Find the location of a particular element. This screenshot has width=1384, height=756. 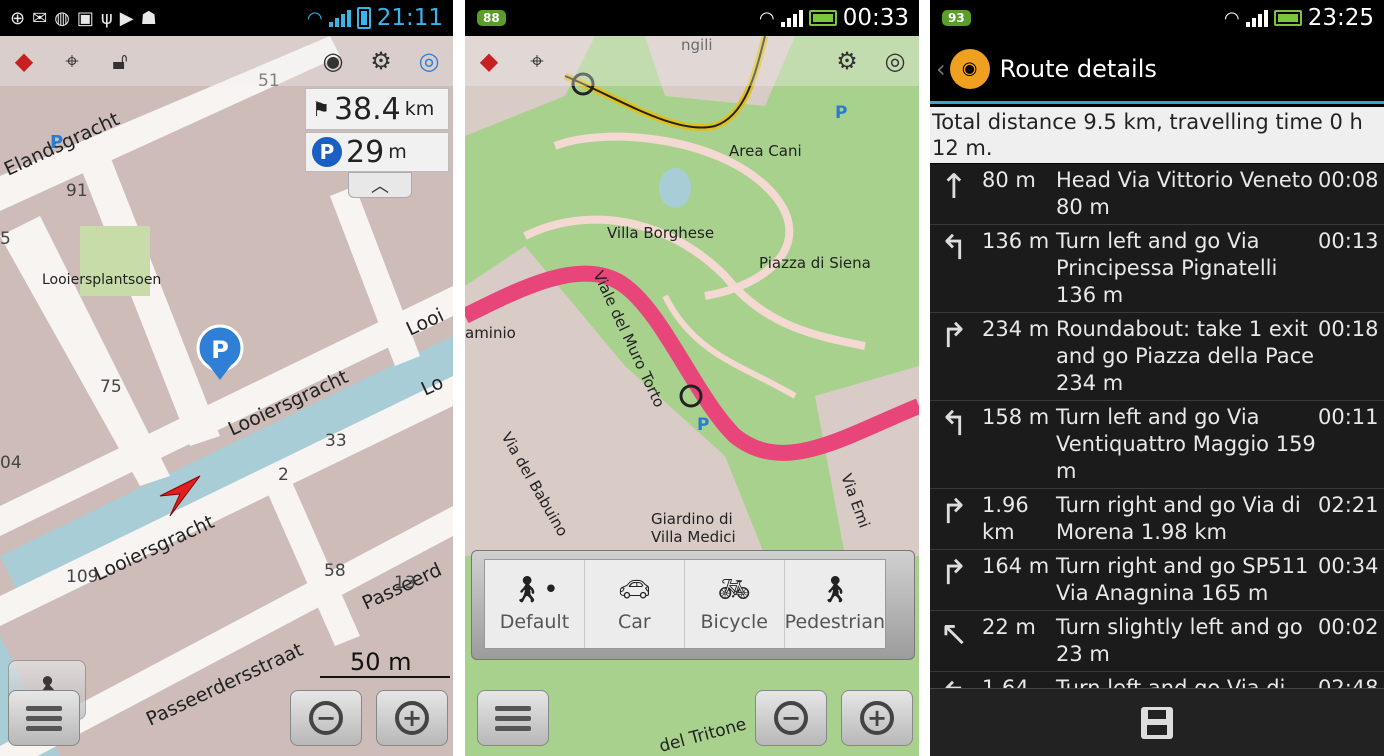

parking-distance-box: P 29 m is located at coordinates (377, 152).